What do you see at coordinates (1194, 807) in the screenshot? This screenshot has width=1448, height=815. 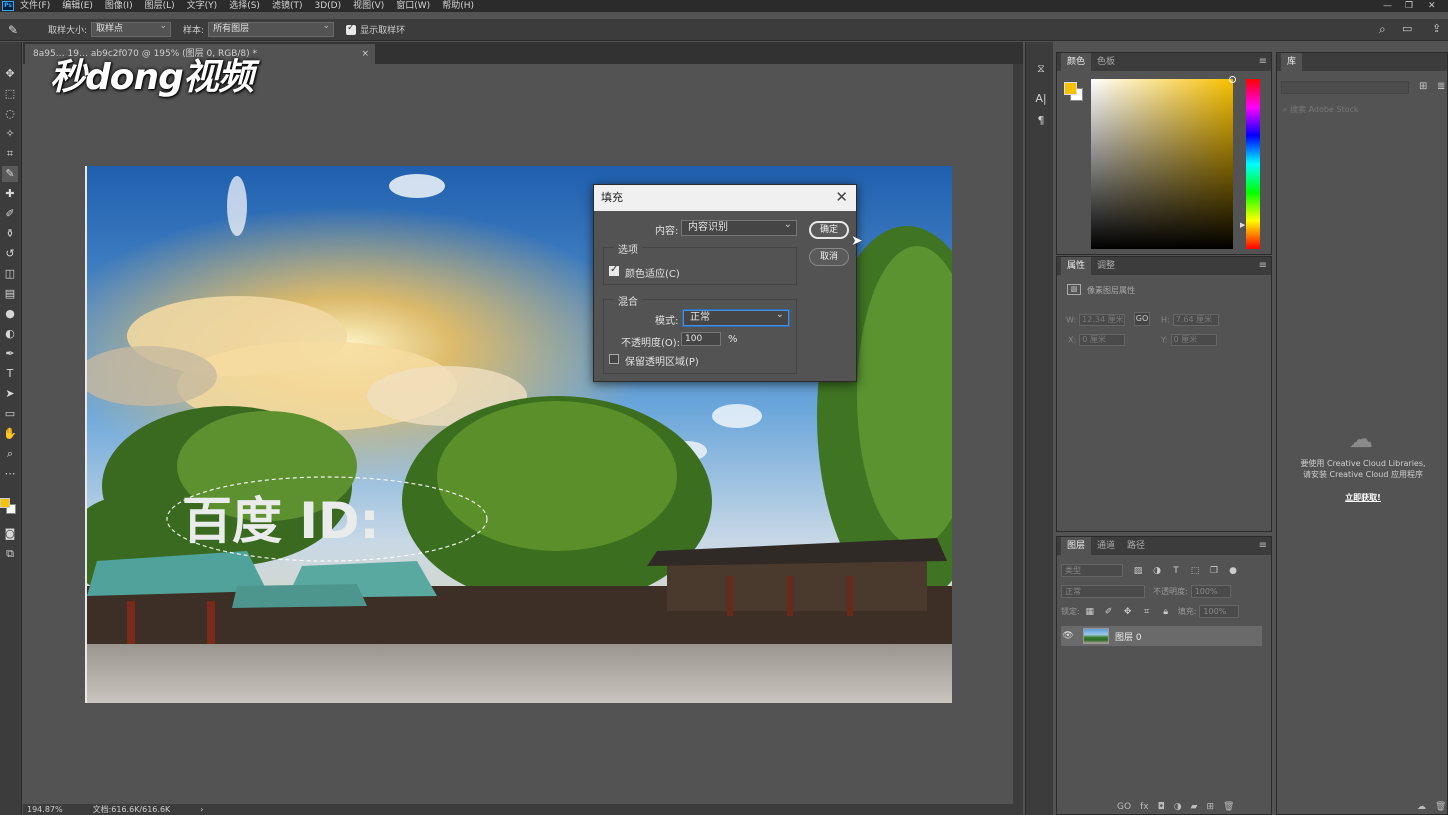 I see `new-group-icon: ▰` at bounding box center [1194, 807].